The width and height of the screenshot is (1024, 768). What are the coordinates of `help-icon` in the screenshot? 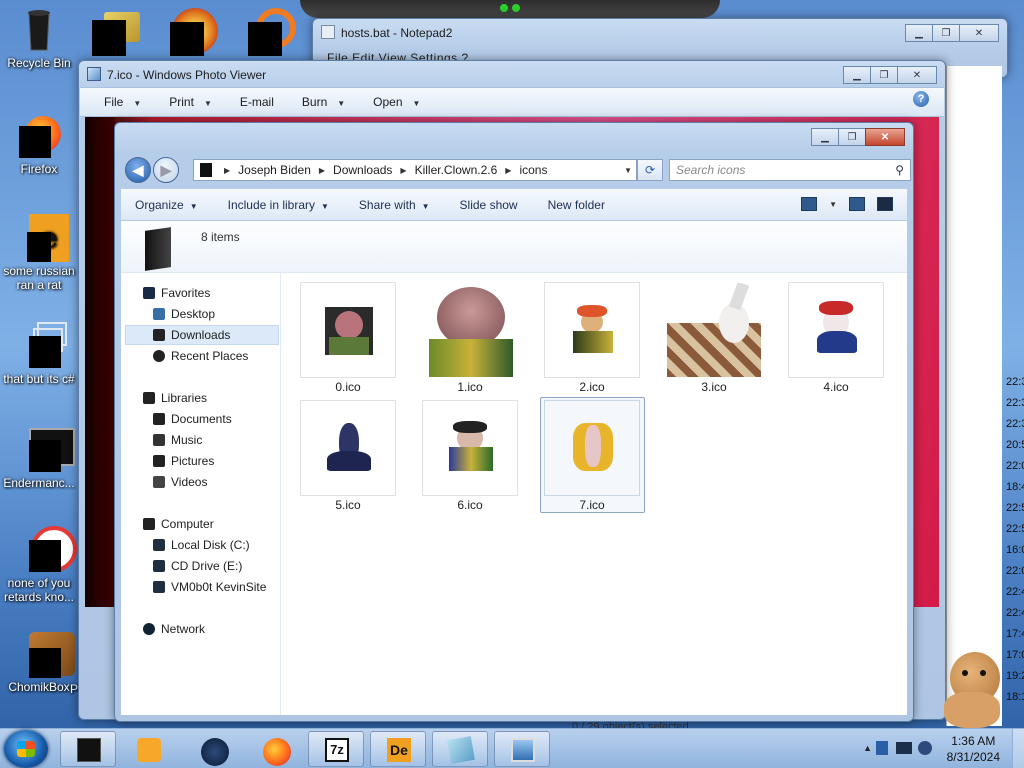 It's located at (885, 204).